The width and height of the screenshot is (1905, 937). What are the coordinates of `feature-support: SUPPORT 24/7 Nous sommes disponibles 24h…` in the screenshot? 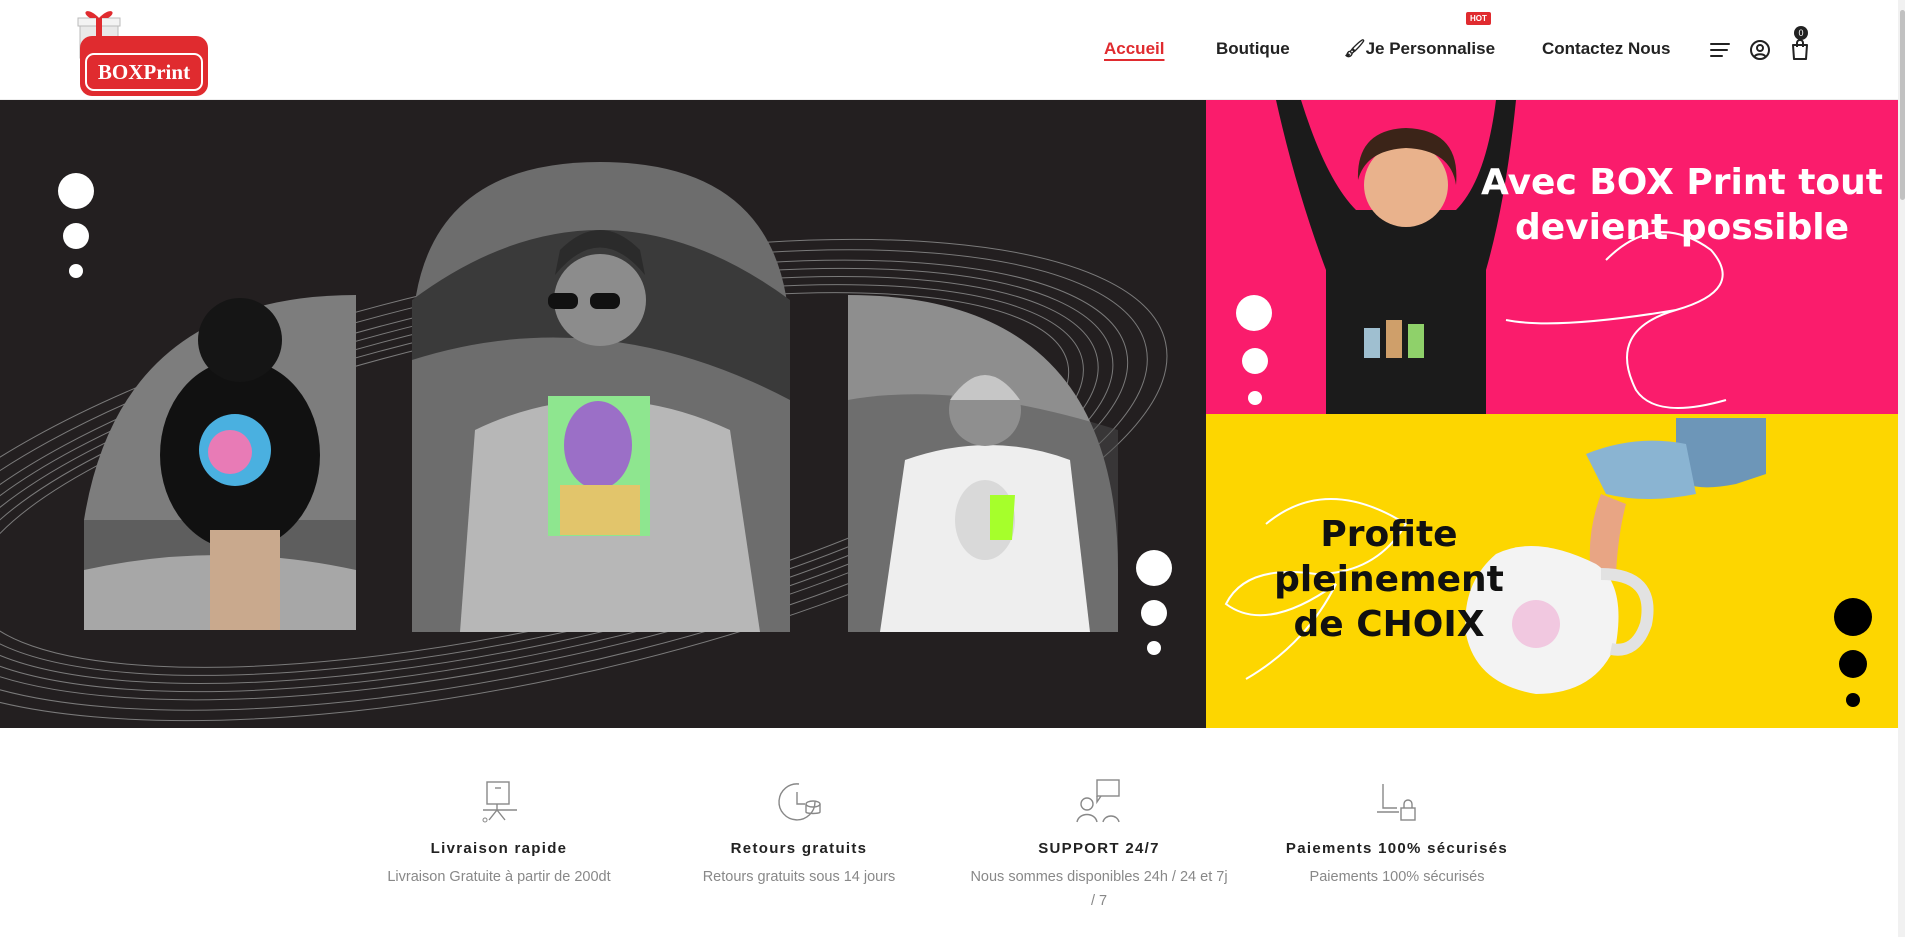 It's located at (1099, 844).